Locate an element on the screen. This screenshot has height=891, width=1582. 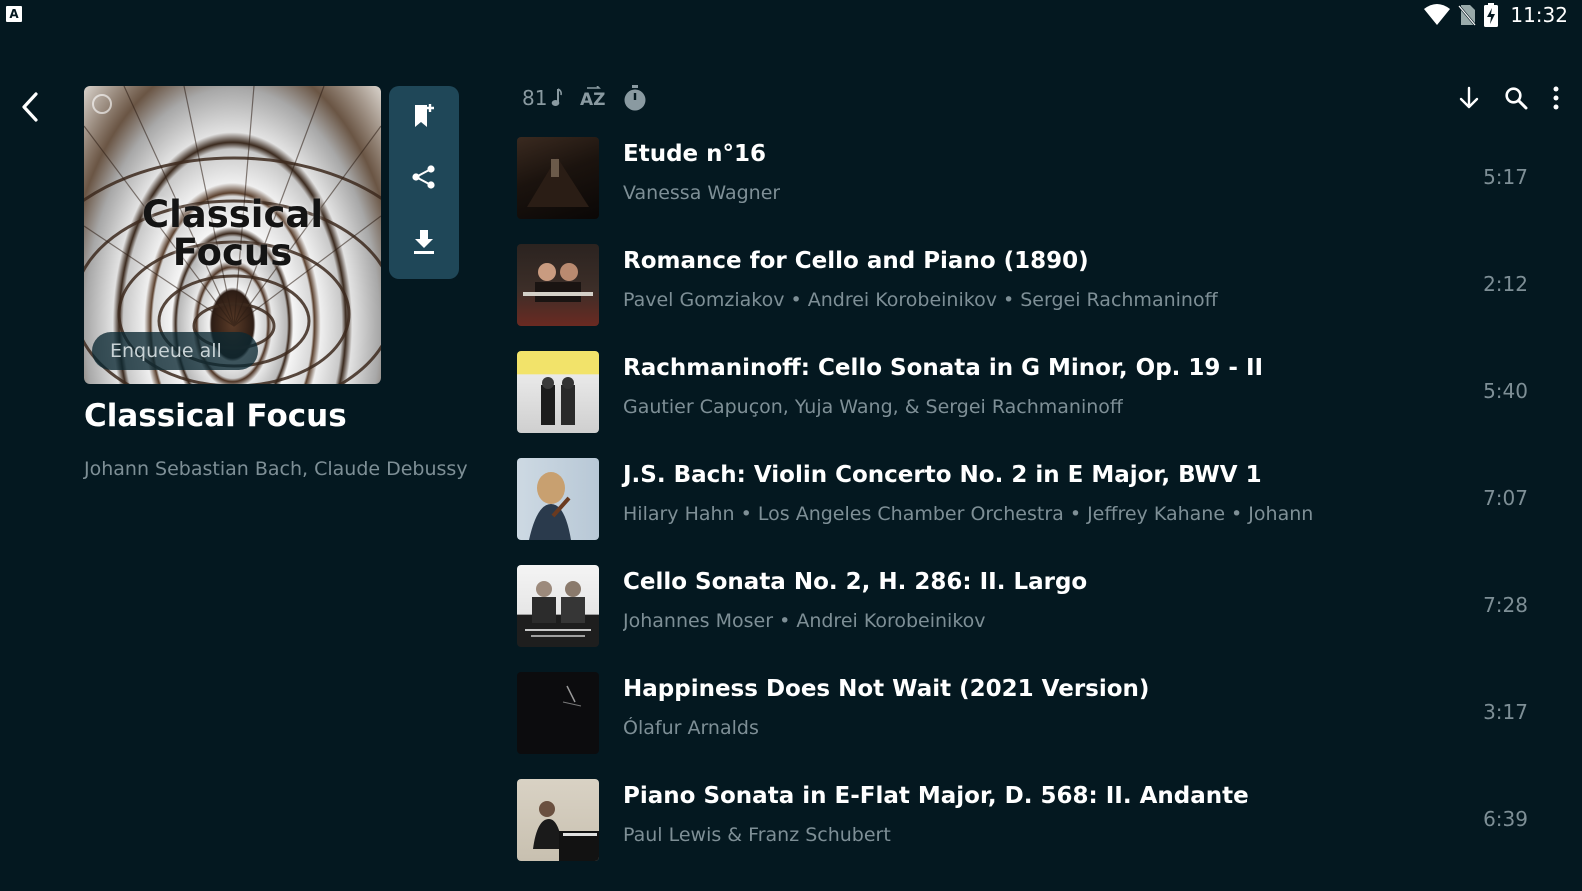
track-duration: 5:17 is located at coordinates (1505, 177).